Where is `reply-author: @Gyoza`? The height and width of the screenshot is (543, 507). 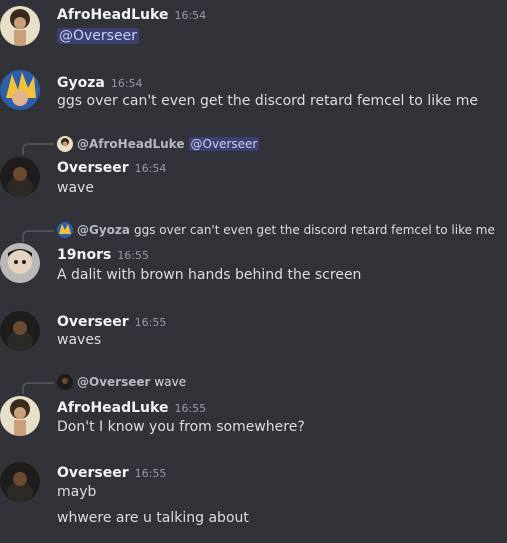
reply-author: @Gyoza is located at coordinates (103, 230).